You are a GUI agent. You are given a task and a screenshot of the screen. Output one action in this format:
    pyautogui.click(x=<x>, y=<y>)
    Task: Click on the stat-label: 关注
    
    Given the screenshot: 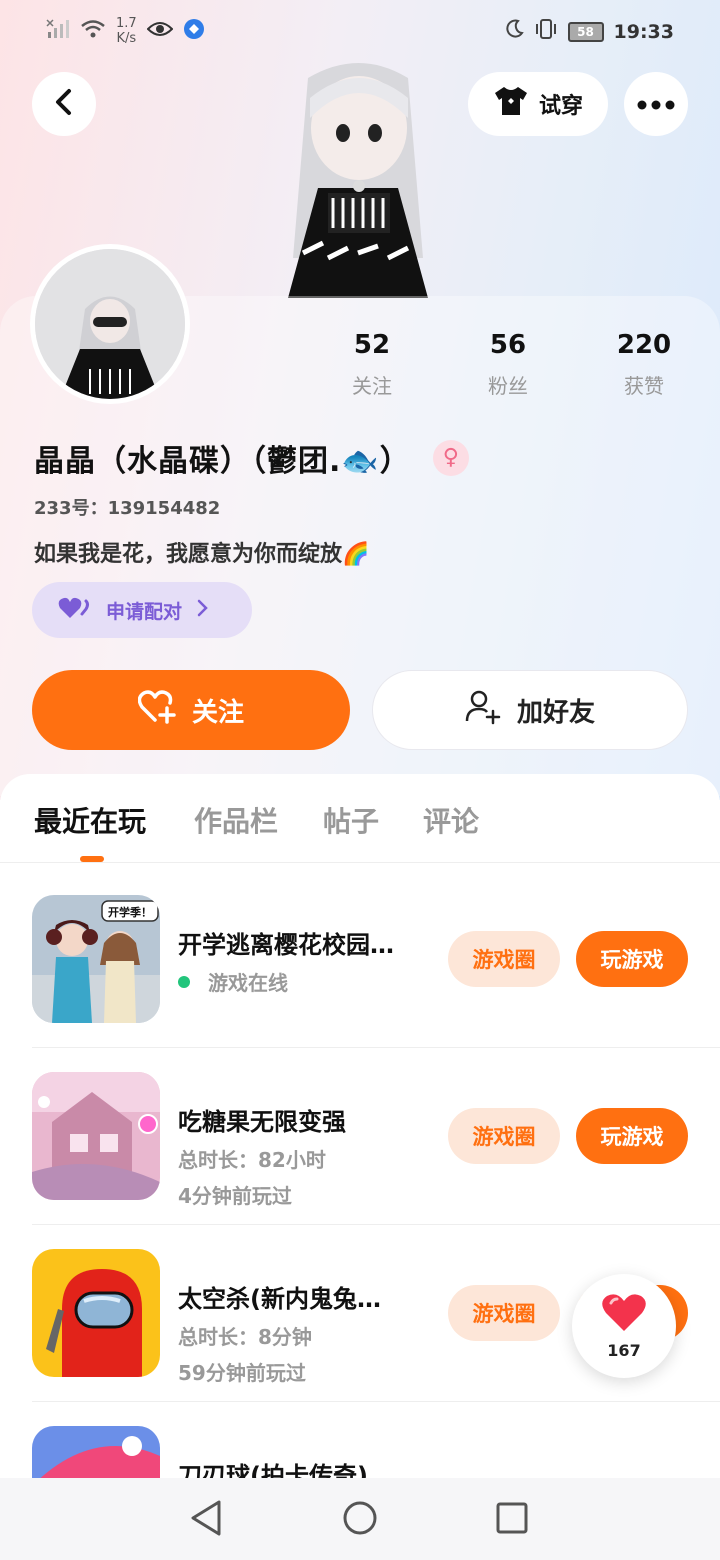 What is the action you would take?
    pyautogui.click(x=372, y=386)
    